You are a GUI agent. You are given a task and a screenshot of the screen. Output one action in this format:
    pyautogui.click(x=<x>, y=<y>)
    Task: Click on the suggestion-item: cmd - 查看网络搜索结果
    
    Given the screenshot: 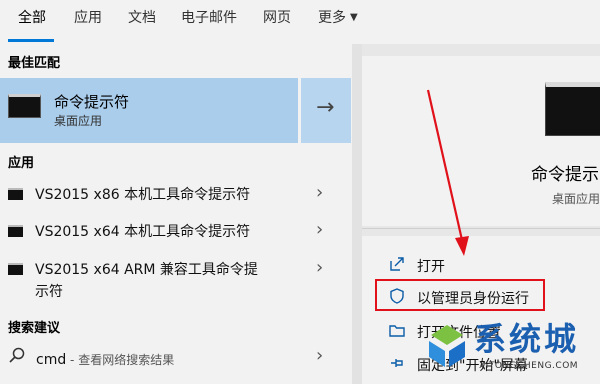 What is the action you would take?
    pyautogui.click(x=105, y=359)
    